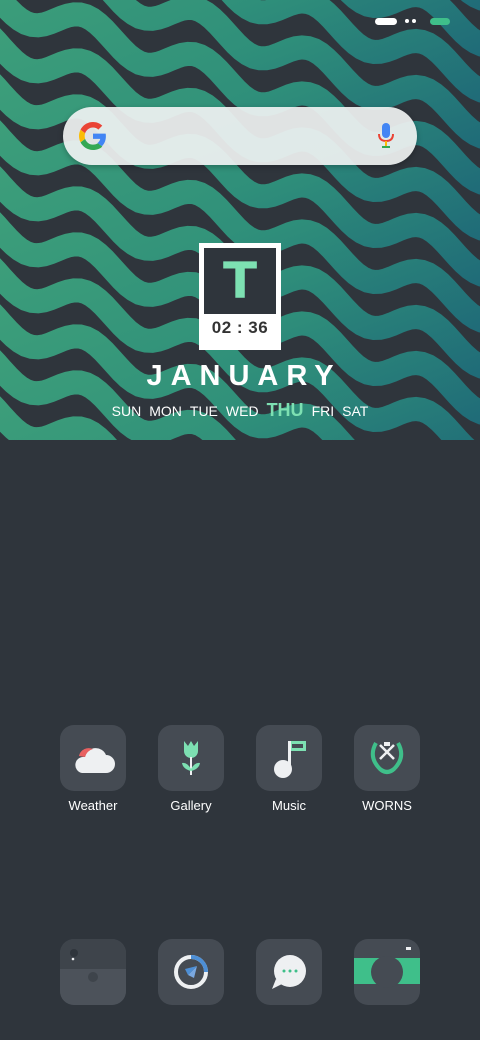 Image resolution: width=480 pixels, height=1040 pixels. I want to click on status-bar, so click(412, 21).